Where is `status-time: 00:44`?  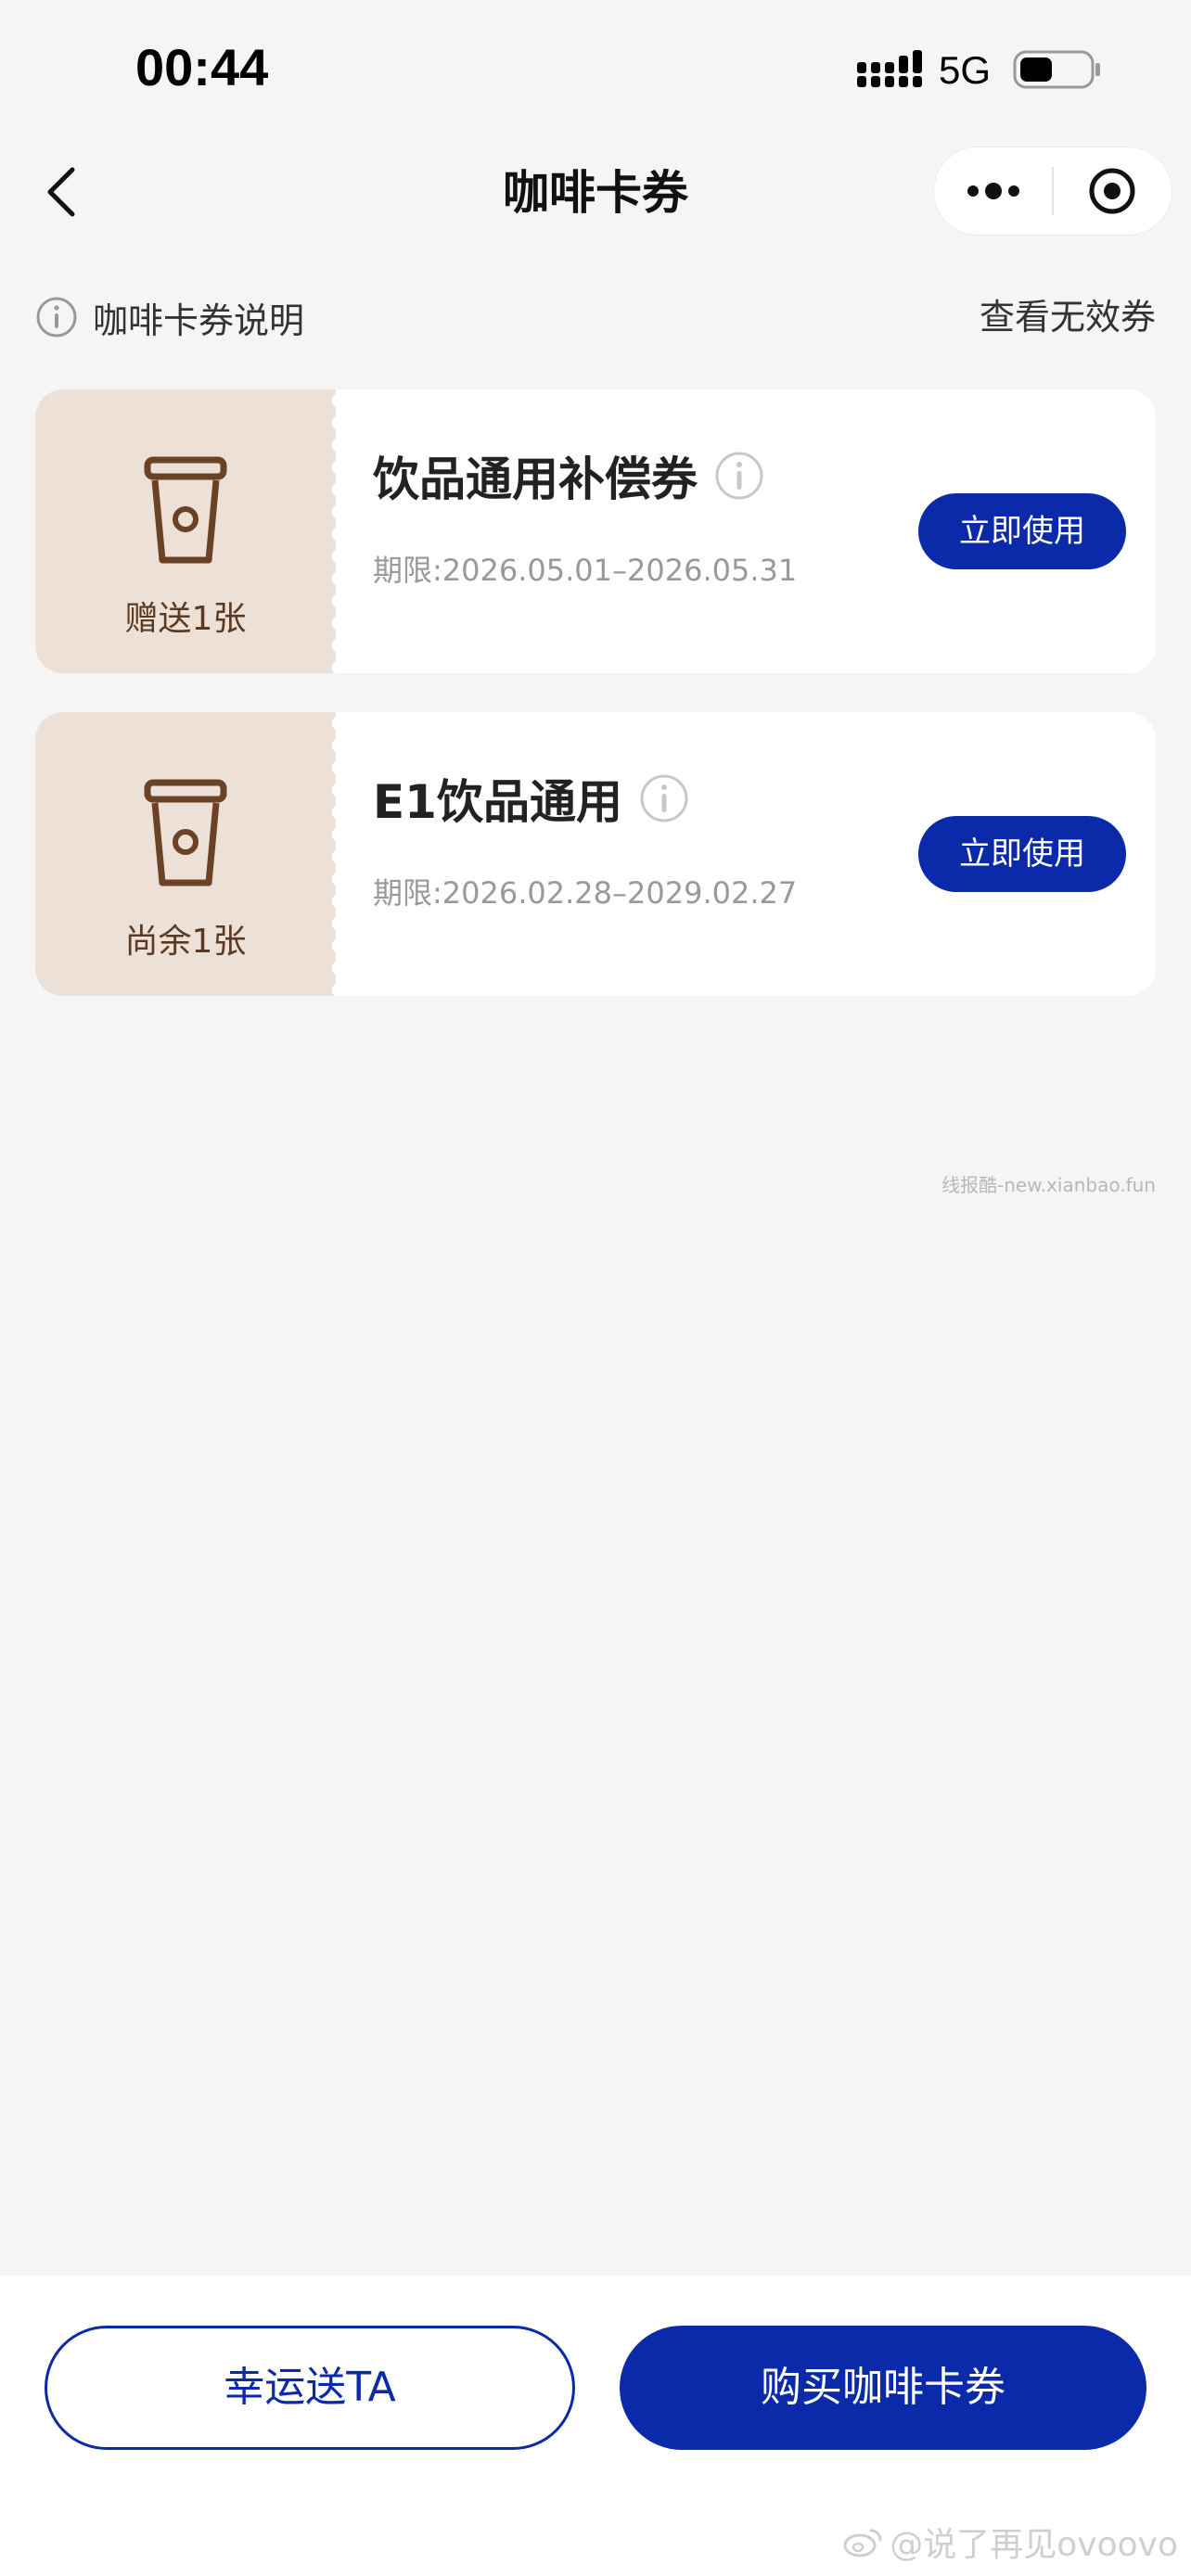
status-time: 00:44 is located at coordinates (202, 67).